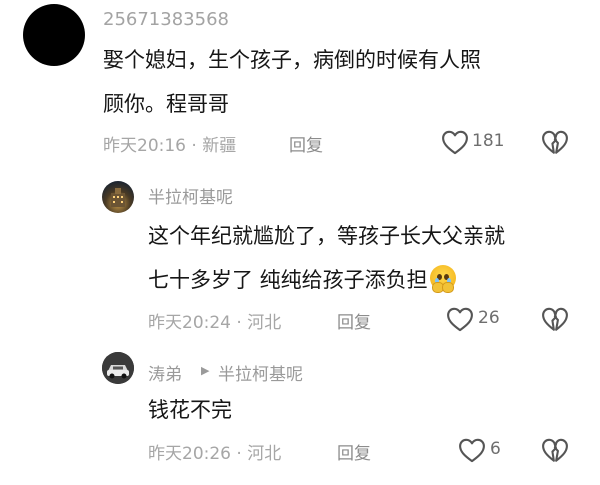 This screenshot has width=600, height=485. Describe the element at coordinates (292, 60) in the screenshot. I see `comment-text-line-1: 娶个媳妇，生个孩子，病倒的时候有人照` at that location.